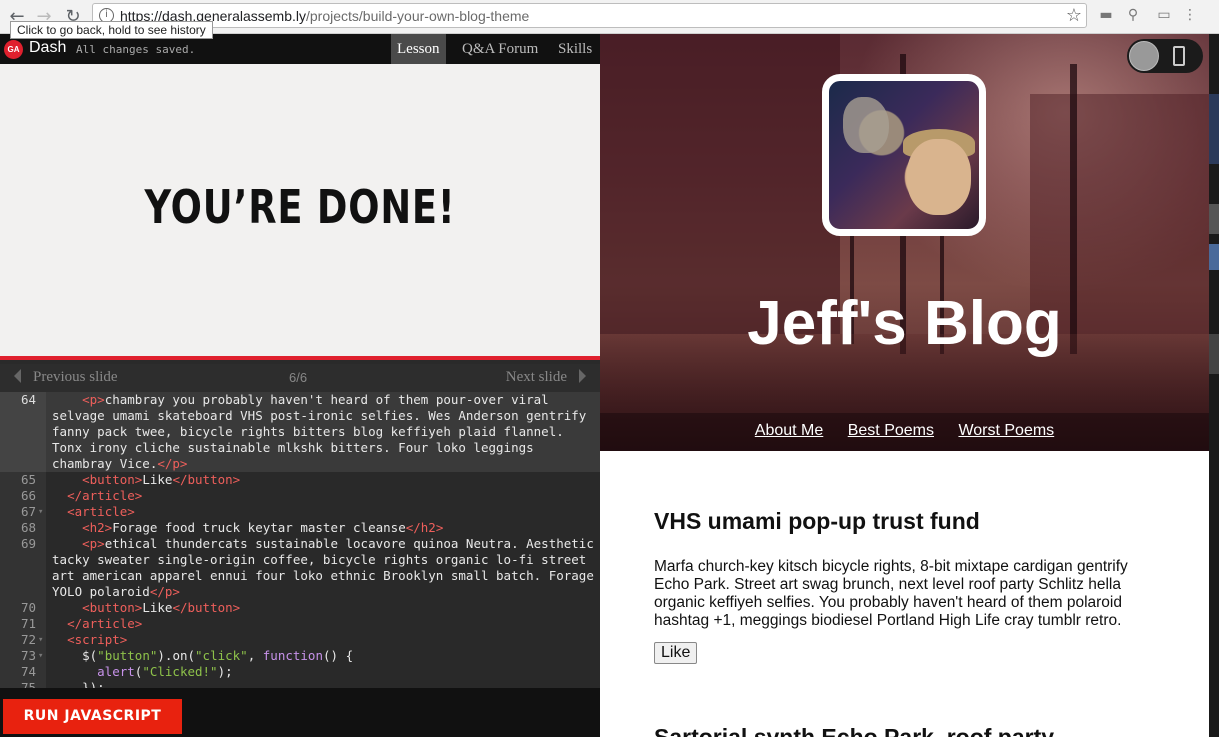 The image size is (1219, 737). Describe the element at coordinates (111, 30) in the screenshot. I see `back-tooltip: Click to go back, hold to see history` at that location.